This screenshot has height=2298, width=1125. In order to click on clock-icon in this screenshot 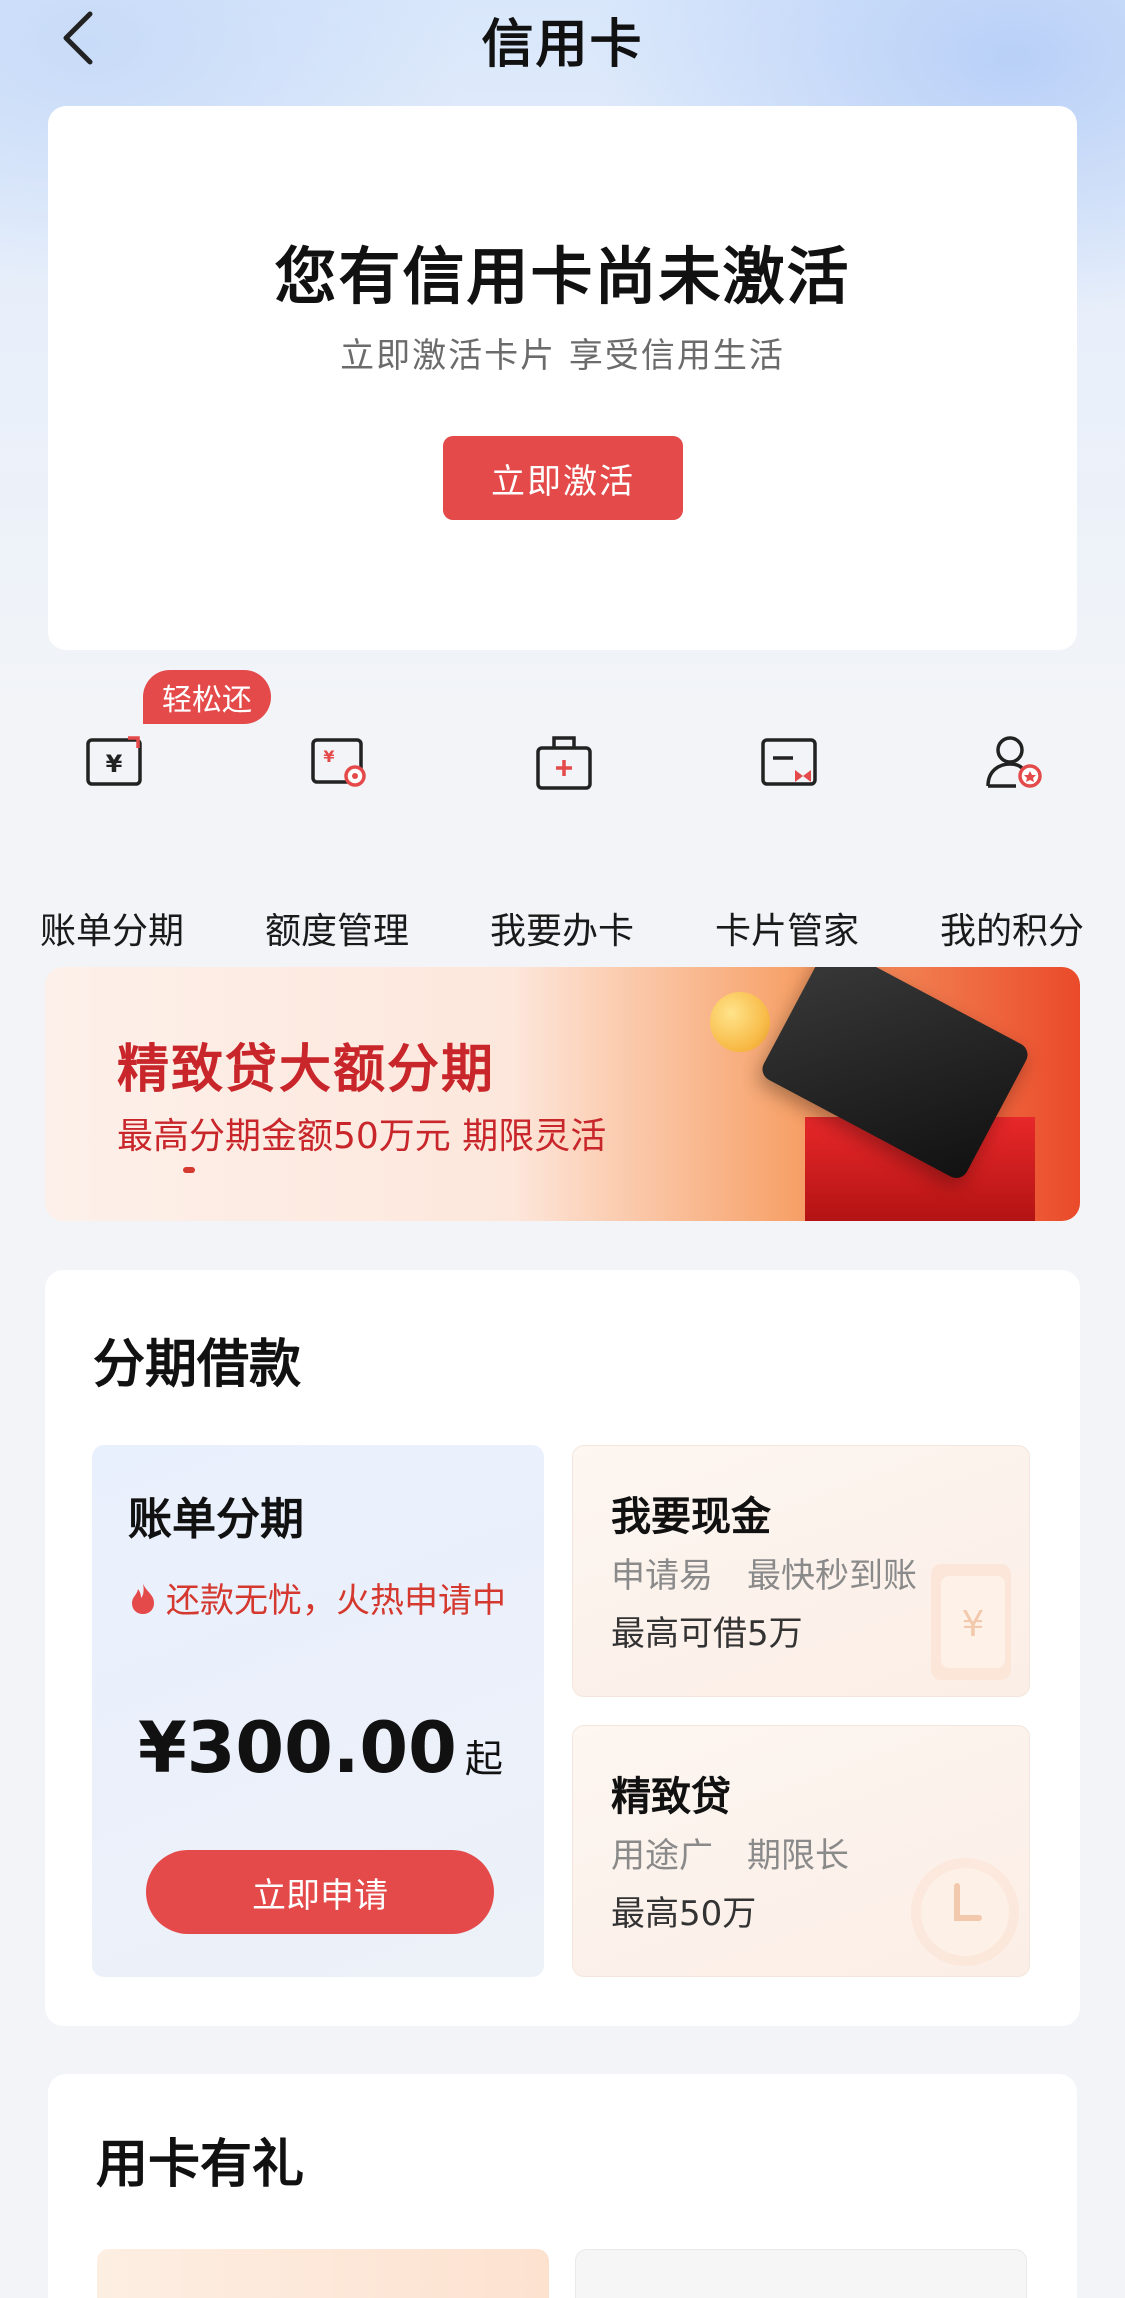, I will do `click(965, 1912)`.